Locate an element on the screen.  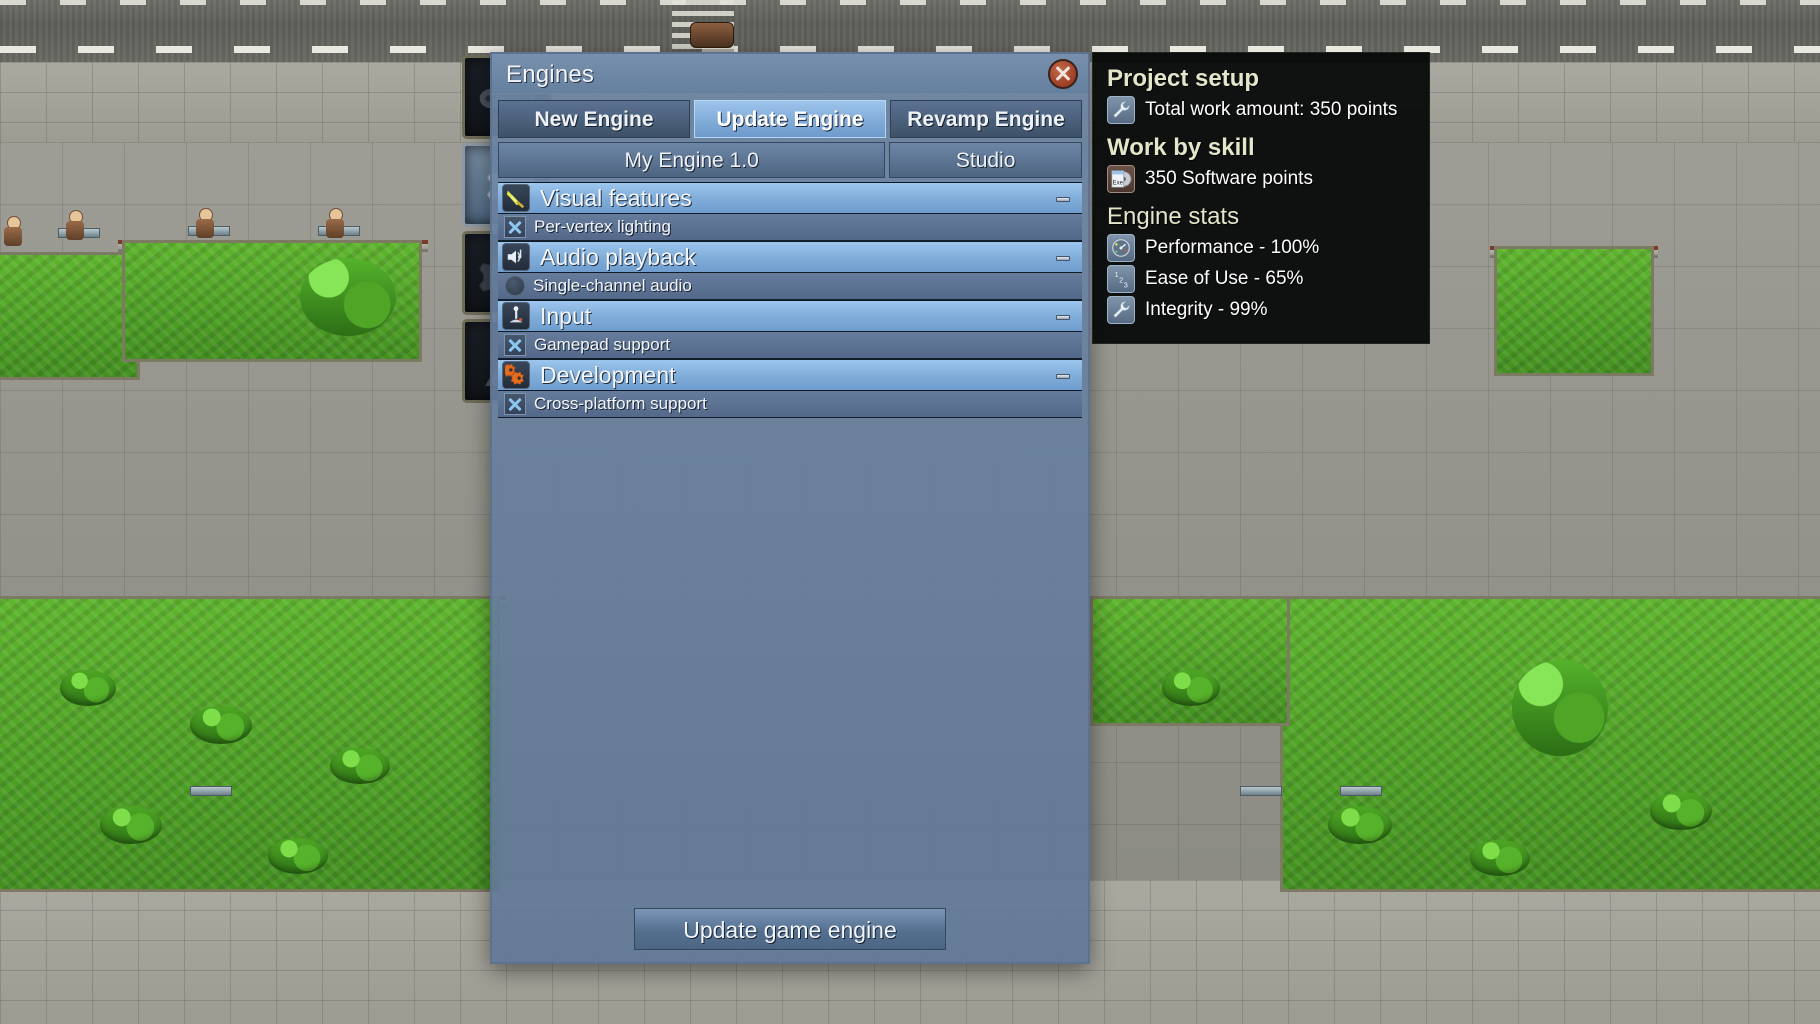
exe-disc-icon: Exe is located at coordinates (1121, 179).